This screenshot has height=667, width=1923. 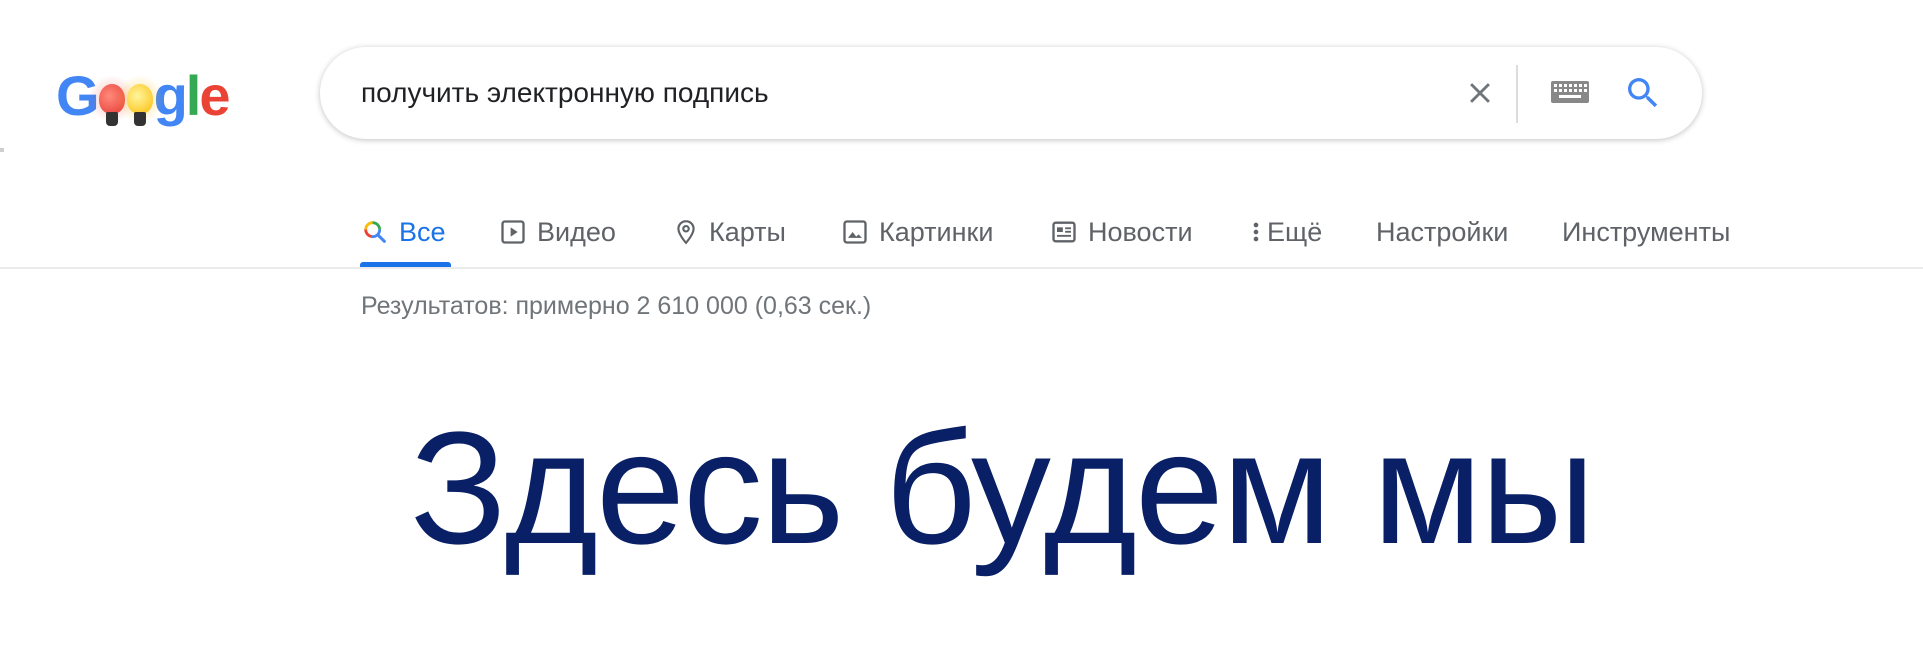 I want to click on tab-settings: Настройки, so click(x=1442, y=232).